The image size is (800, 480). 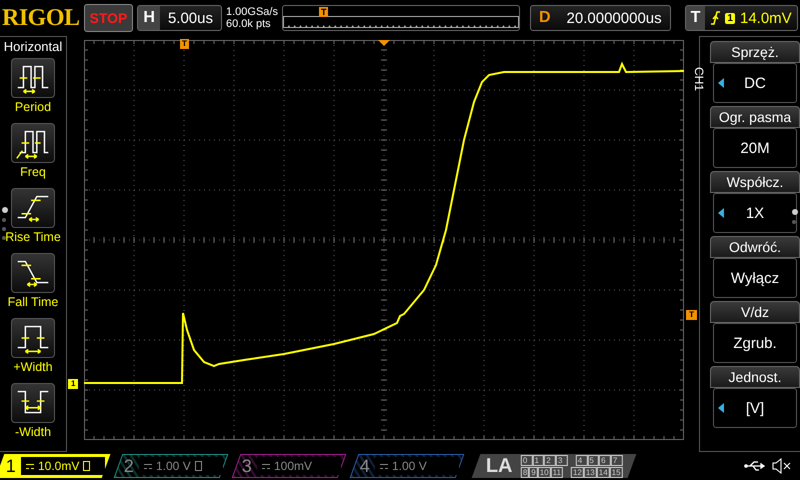 What do you see at coordinates (766, 18) in the screenshot?
I see `trigger-level: 14.0mV` at bounding box center [766, 18].